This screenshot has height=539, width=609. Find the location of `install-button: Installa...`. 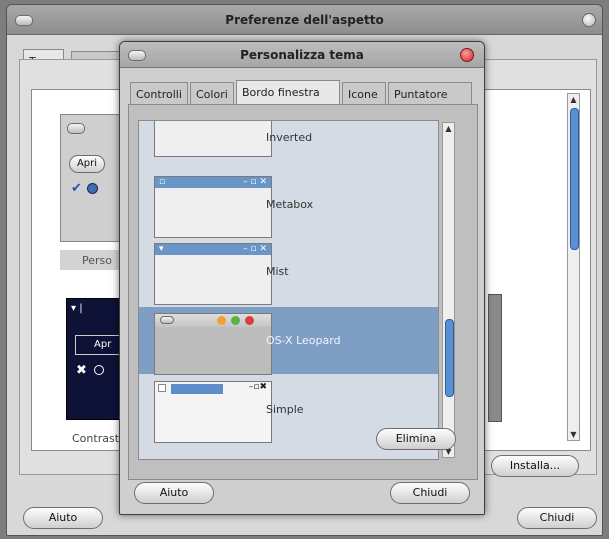

install-button: Installa... is located at coordinates (535, 466).